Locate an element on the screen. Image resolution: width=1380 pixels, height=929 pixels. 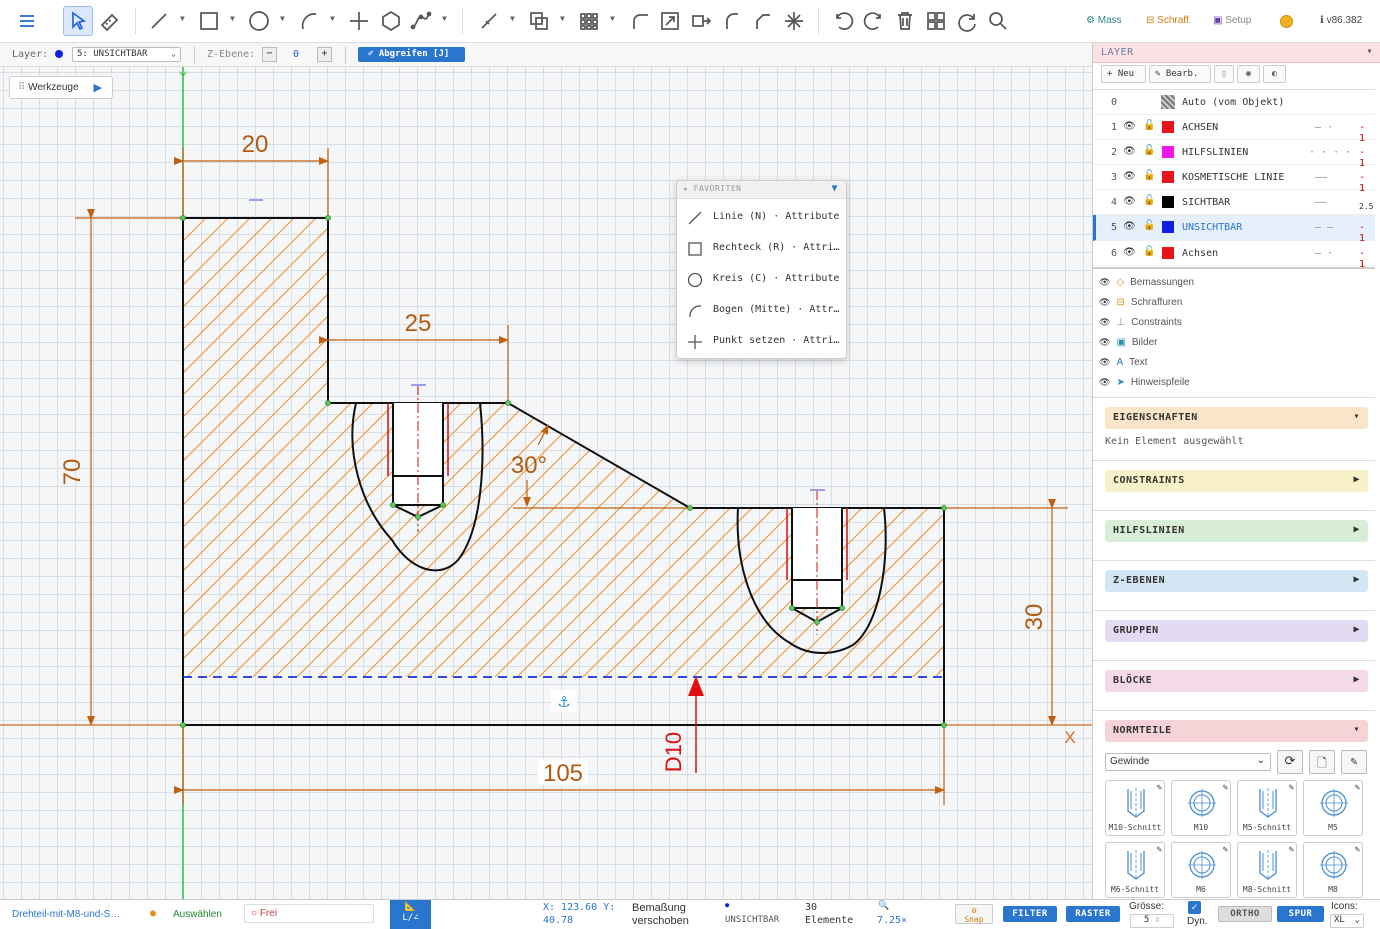
menu-icon is located at coordinates (27, 21).